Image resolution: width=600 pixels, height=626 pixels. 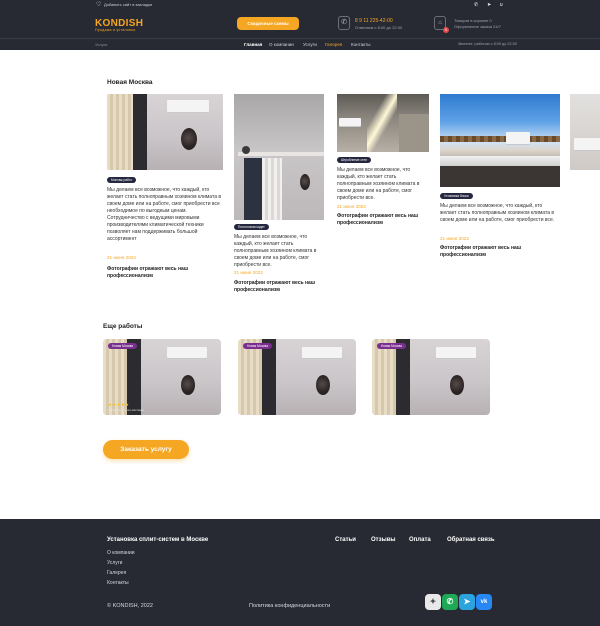 I want to click on footer-link-contacts: Контакты, so click(x=118, y=583).